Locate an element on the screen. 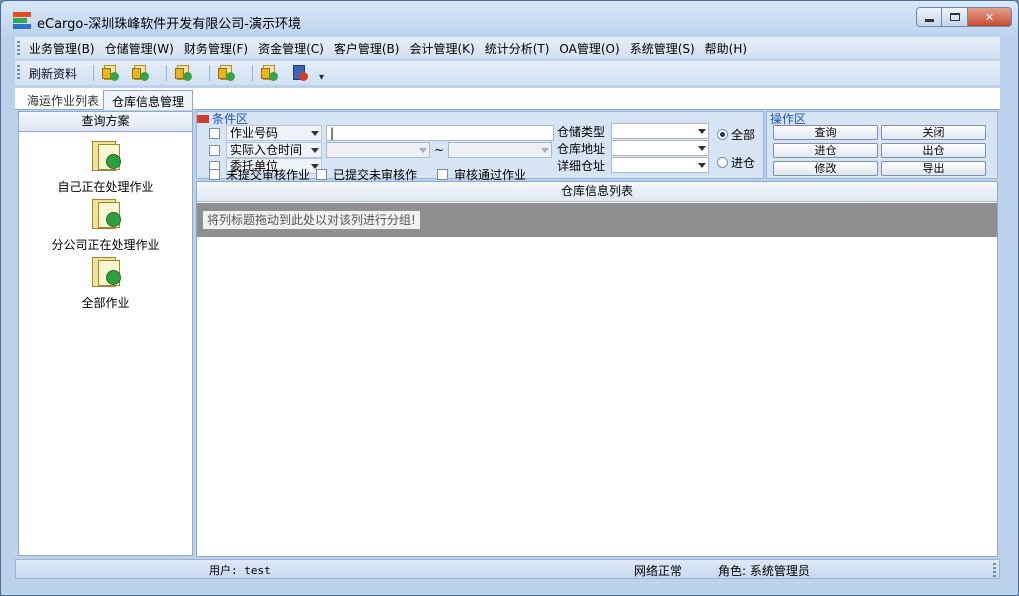  maximize-button is located at coordinates (955, 17).